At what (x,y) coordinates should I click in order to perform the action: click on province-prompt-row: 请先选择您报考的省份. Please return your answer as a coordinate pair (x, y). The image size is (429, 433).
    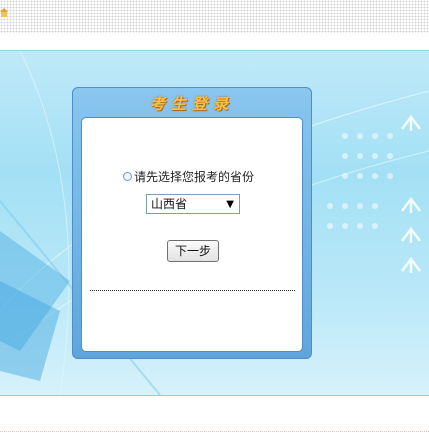
    Looking at the image, I should click on (188, 176).